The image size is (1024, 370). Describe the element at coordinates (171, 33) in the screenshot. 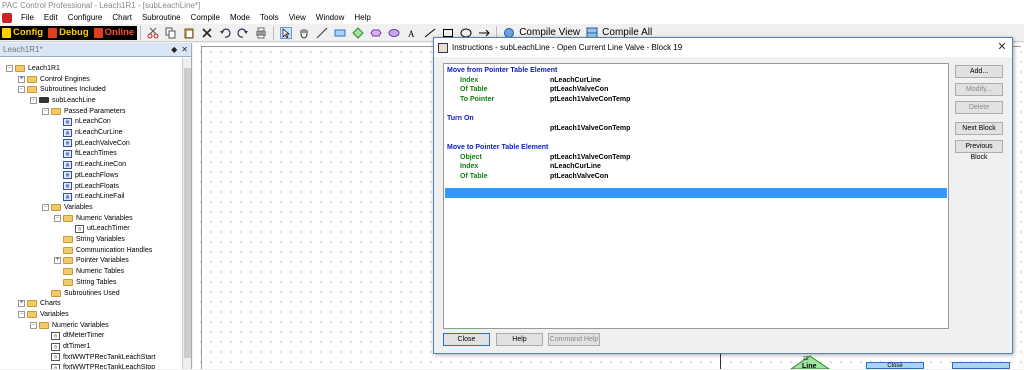

I see `copy-icon` at that location.